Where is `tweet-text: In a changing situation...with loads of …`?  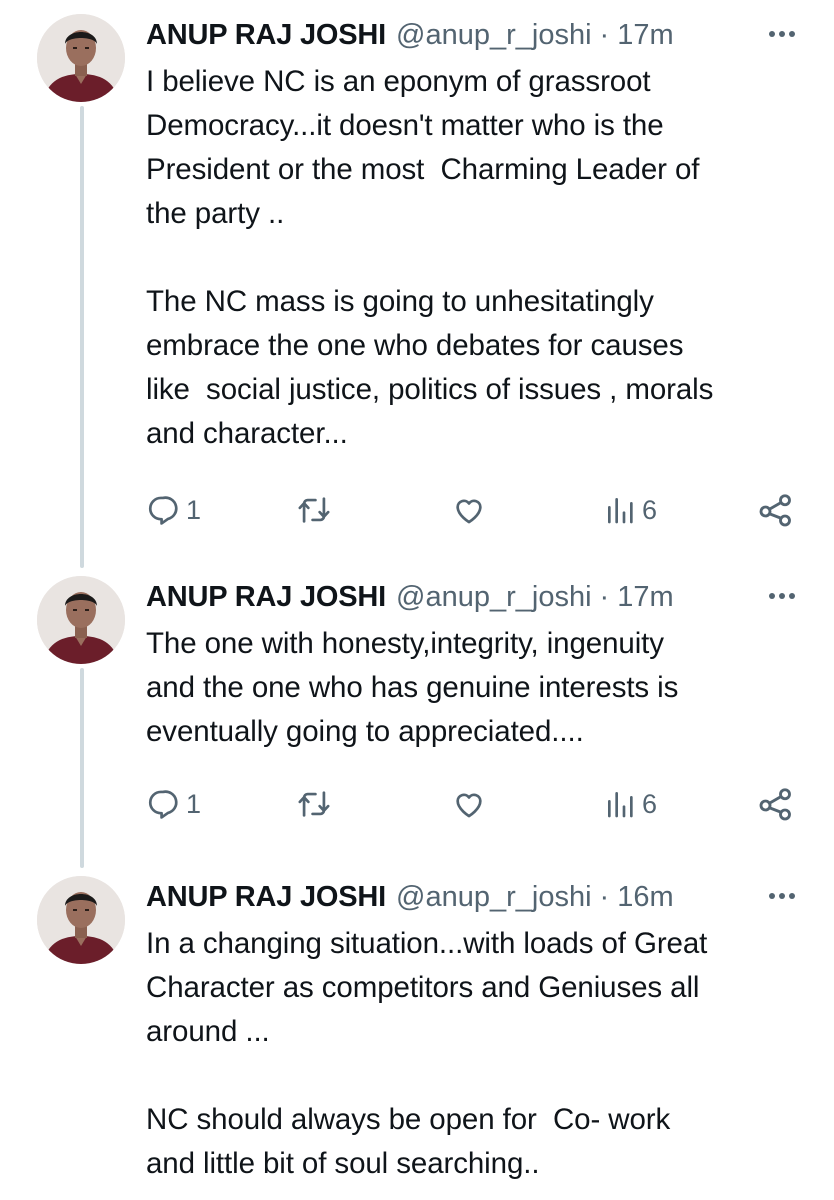
tweet-text: In a changing situation...with loads of … is located at coordinates (427, 1053).